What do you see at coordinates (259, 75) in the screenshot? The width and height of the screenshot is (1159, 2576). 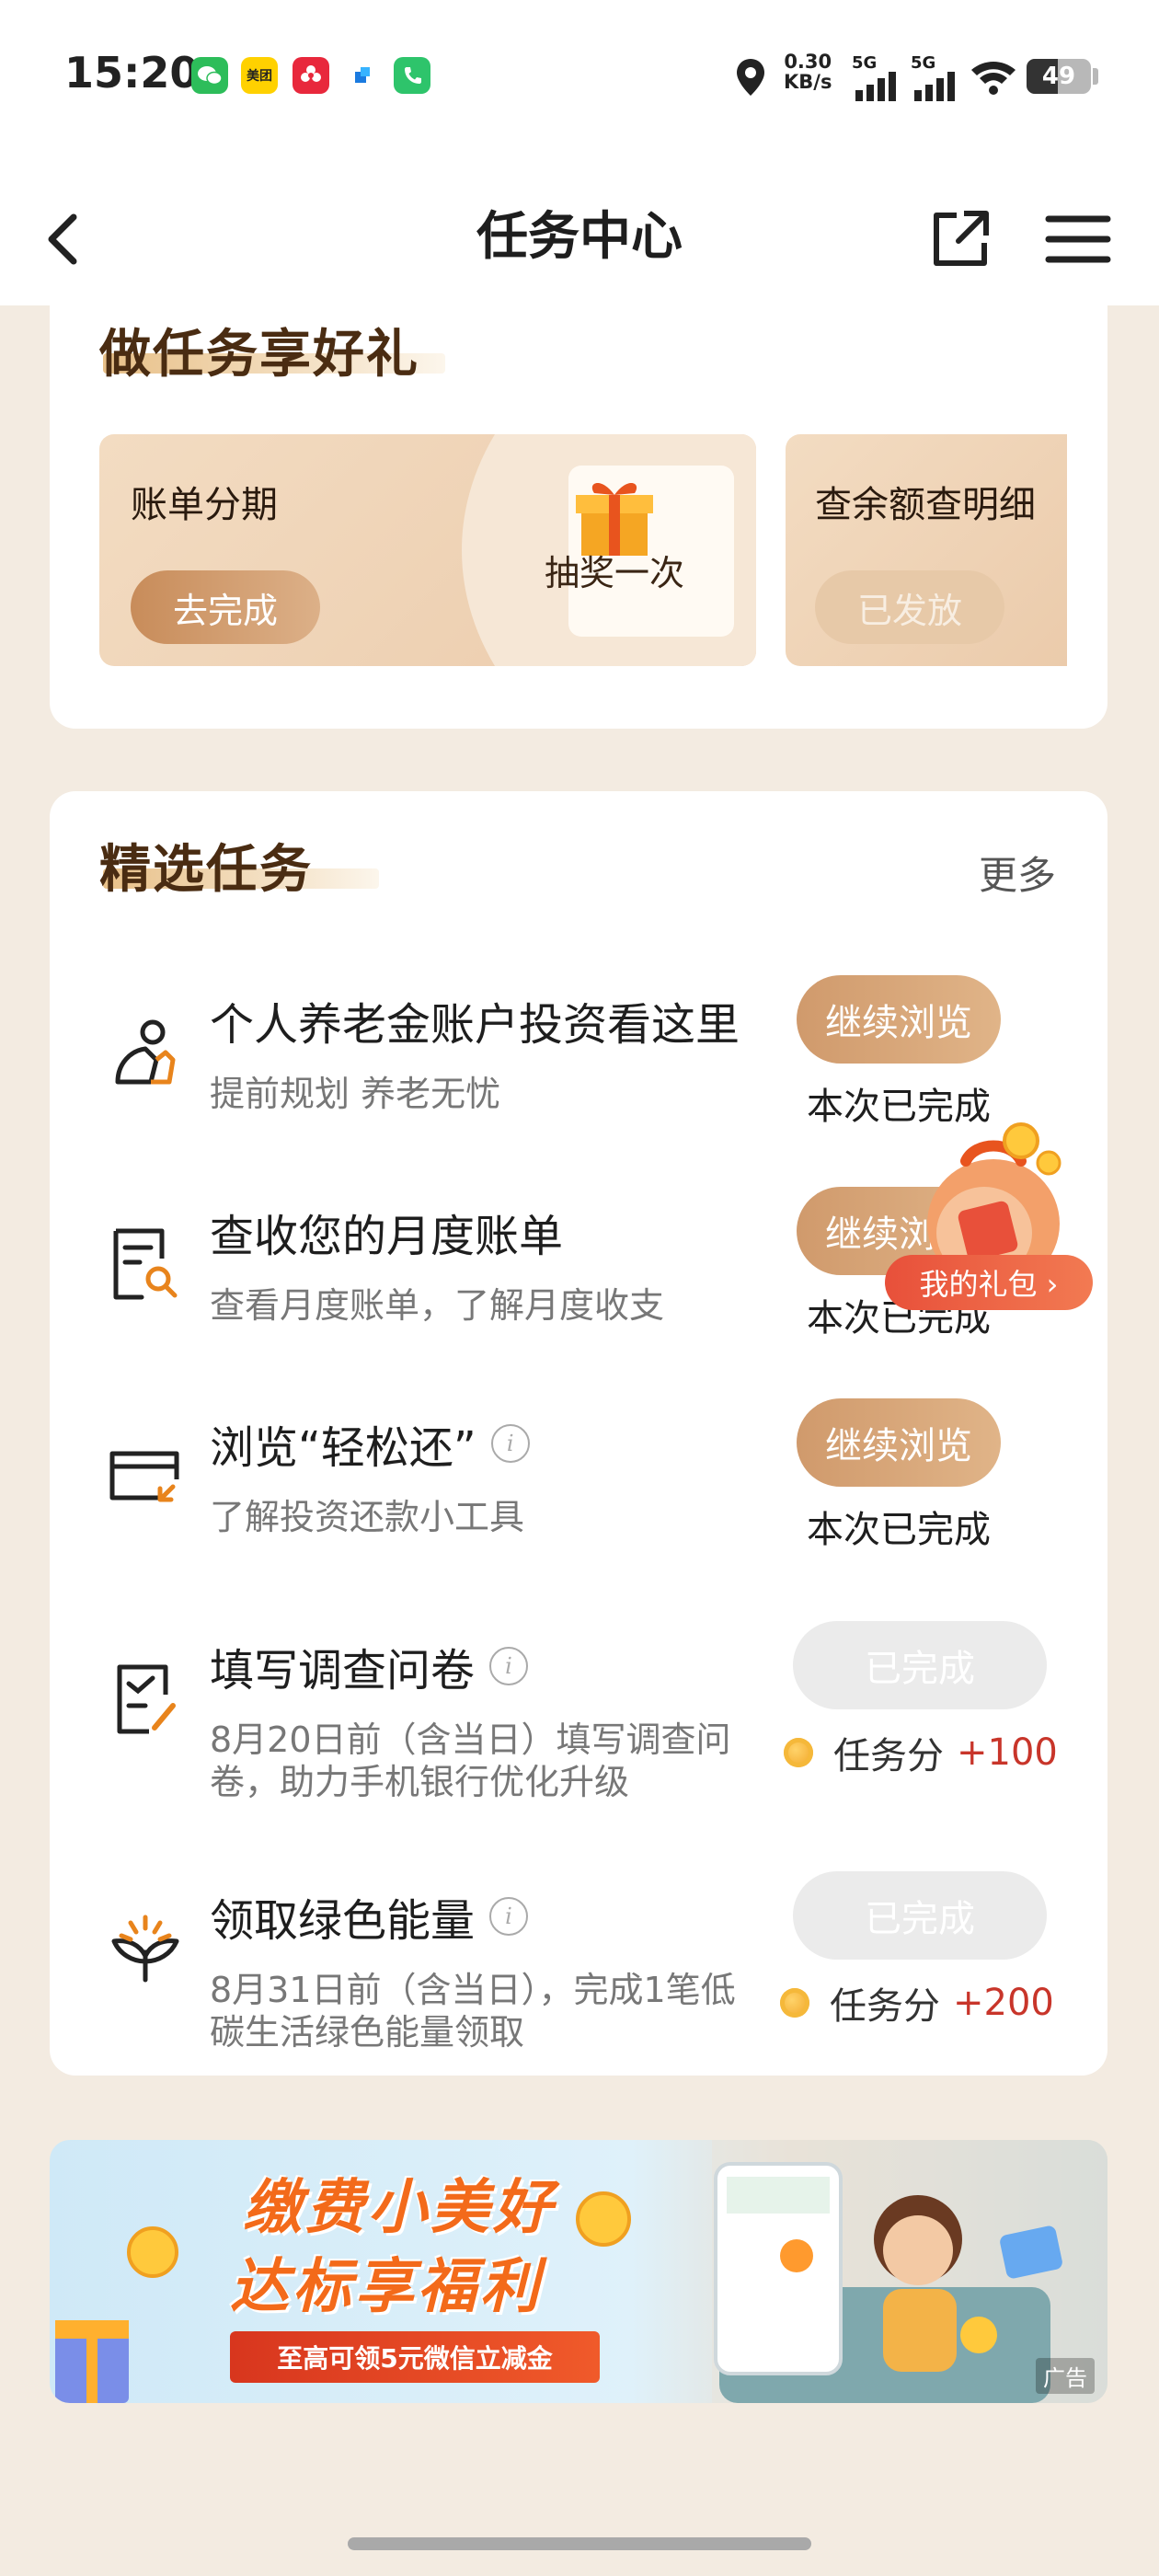 I see `meituan-icon: 美团` at bounding box center [259, 75].